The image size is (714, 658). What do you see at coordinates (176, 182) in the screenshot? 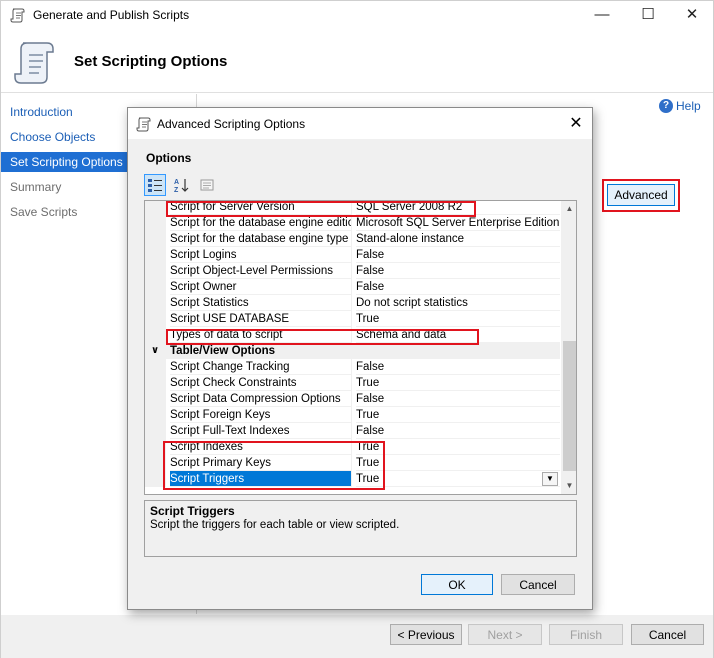
I see `svg-text: A` at bounding box center [176, 182].